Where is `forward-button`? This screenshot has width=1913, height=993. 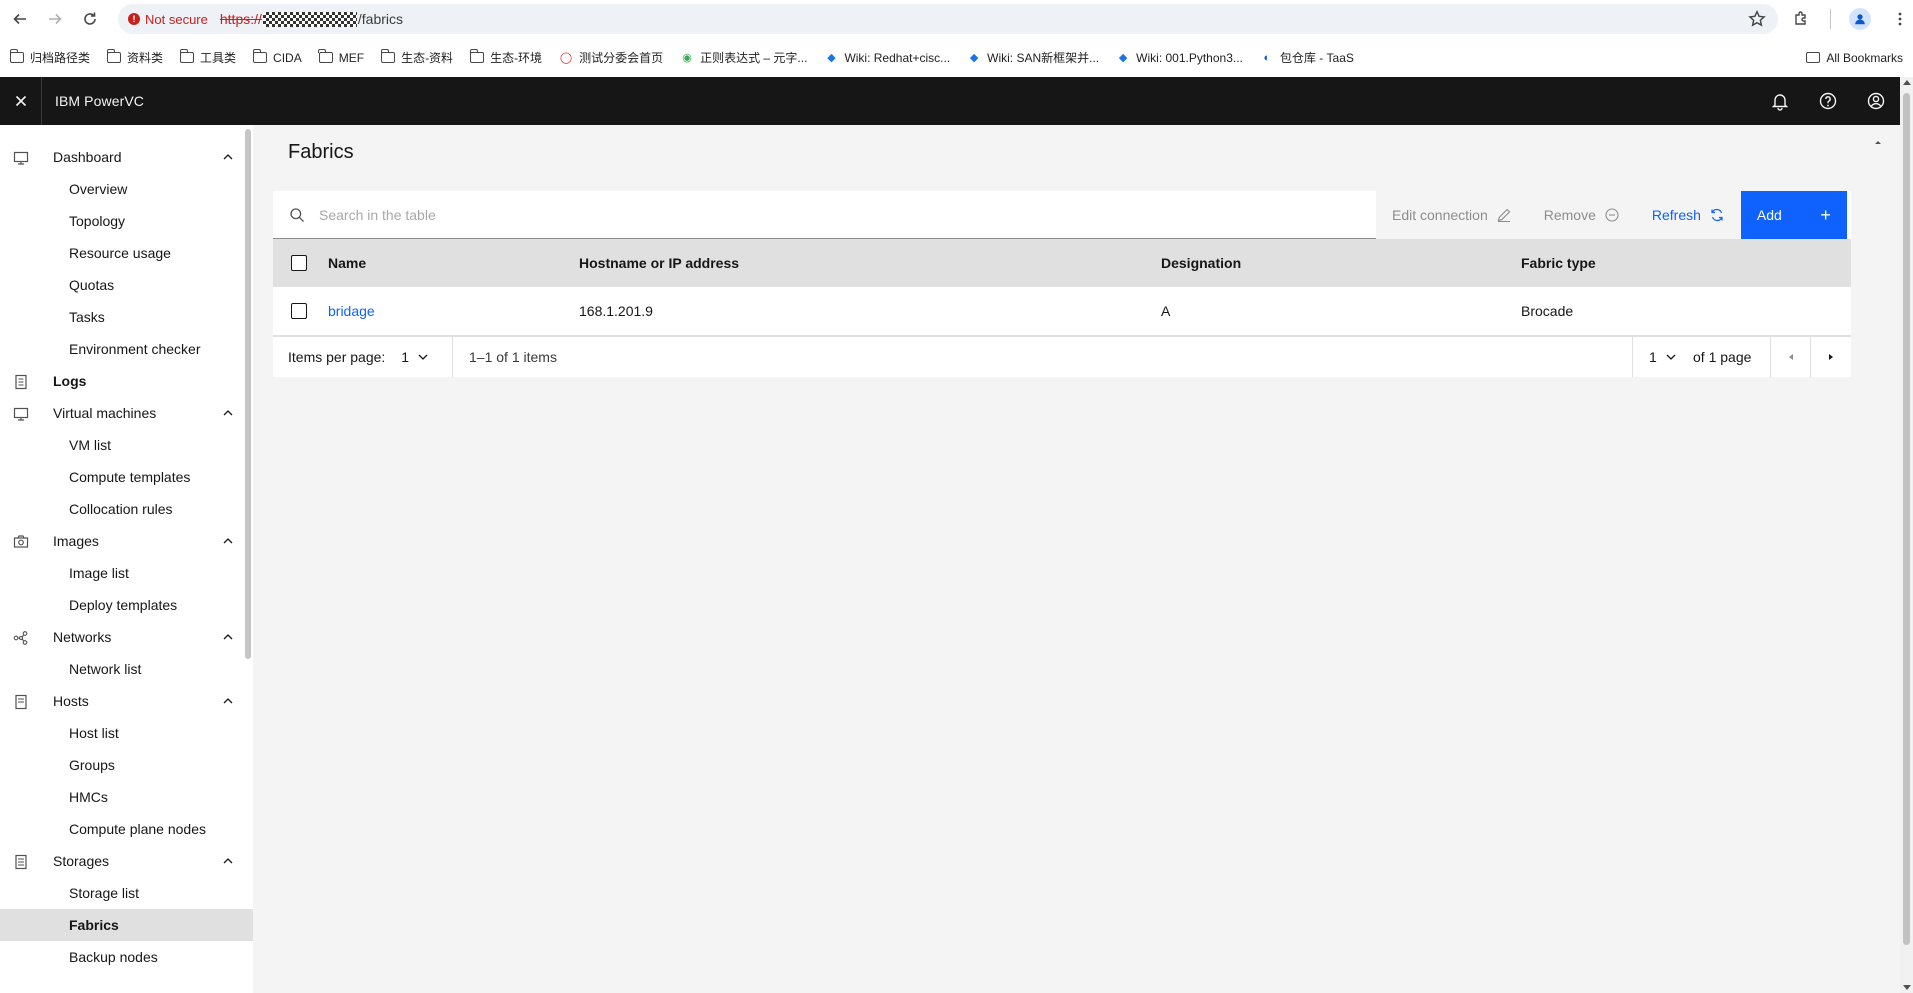
forward-button is located at coordinates (55, 19).